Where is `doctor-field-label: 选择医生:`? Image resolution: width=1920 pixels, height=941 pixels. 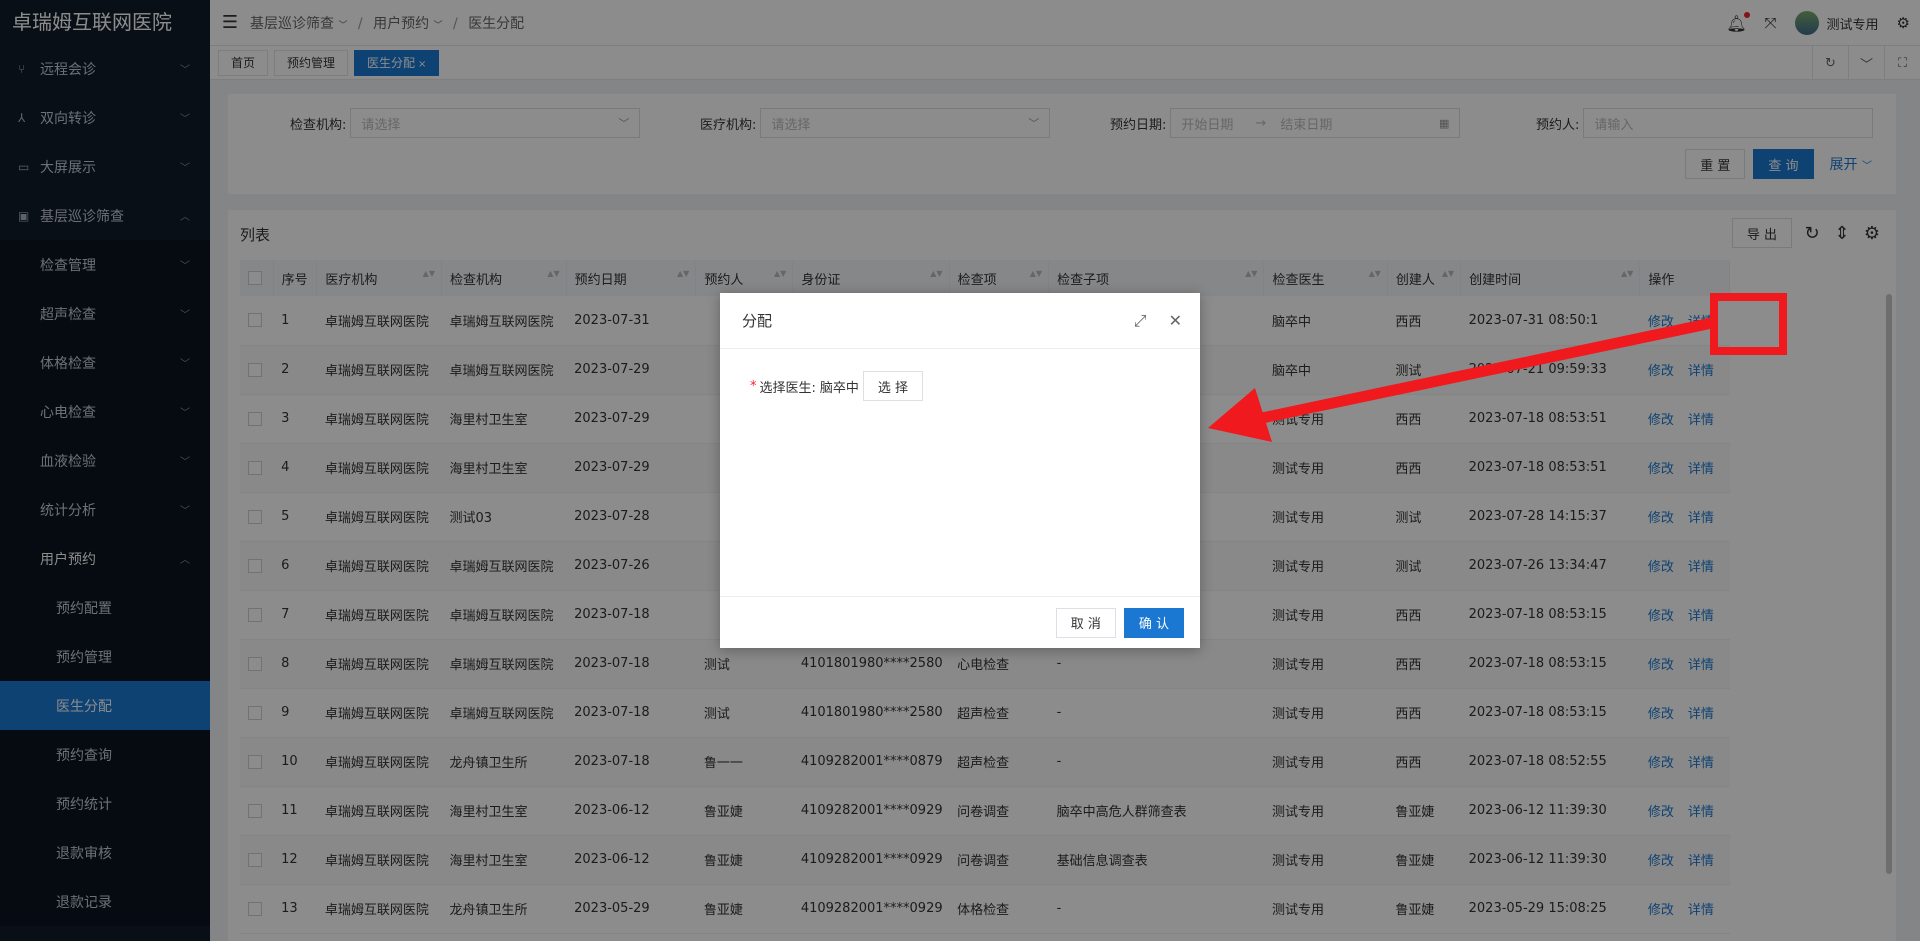
doctor-field-label: 选择医生: is located at coordinates (787, 388).